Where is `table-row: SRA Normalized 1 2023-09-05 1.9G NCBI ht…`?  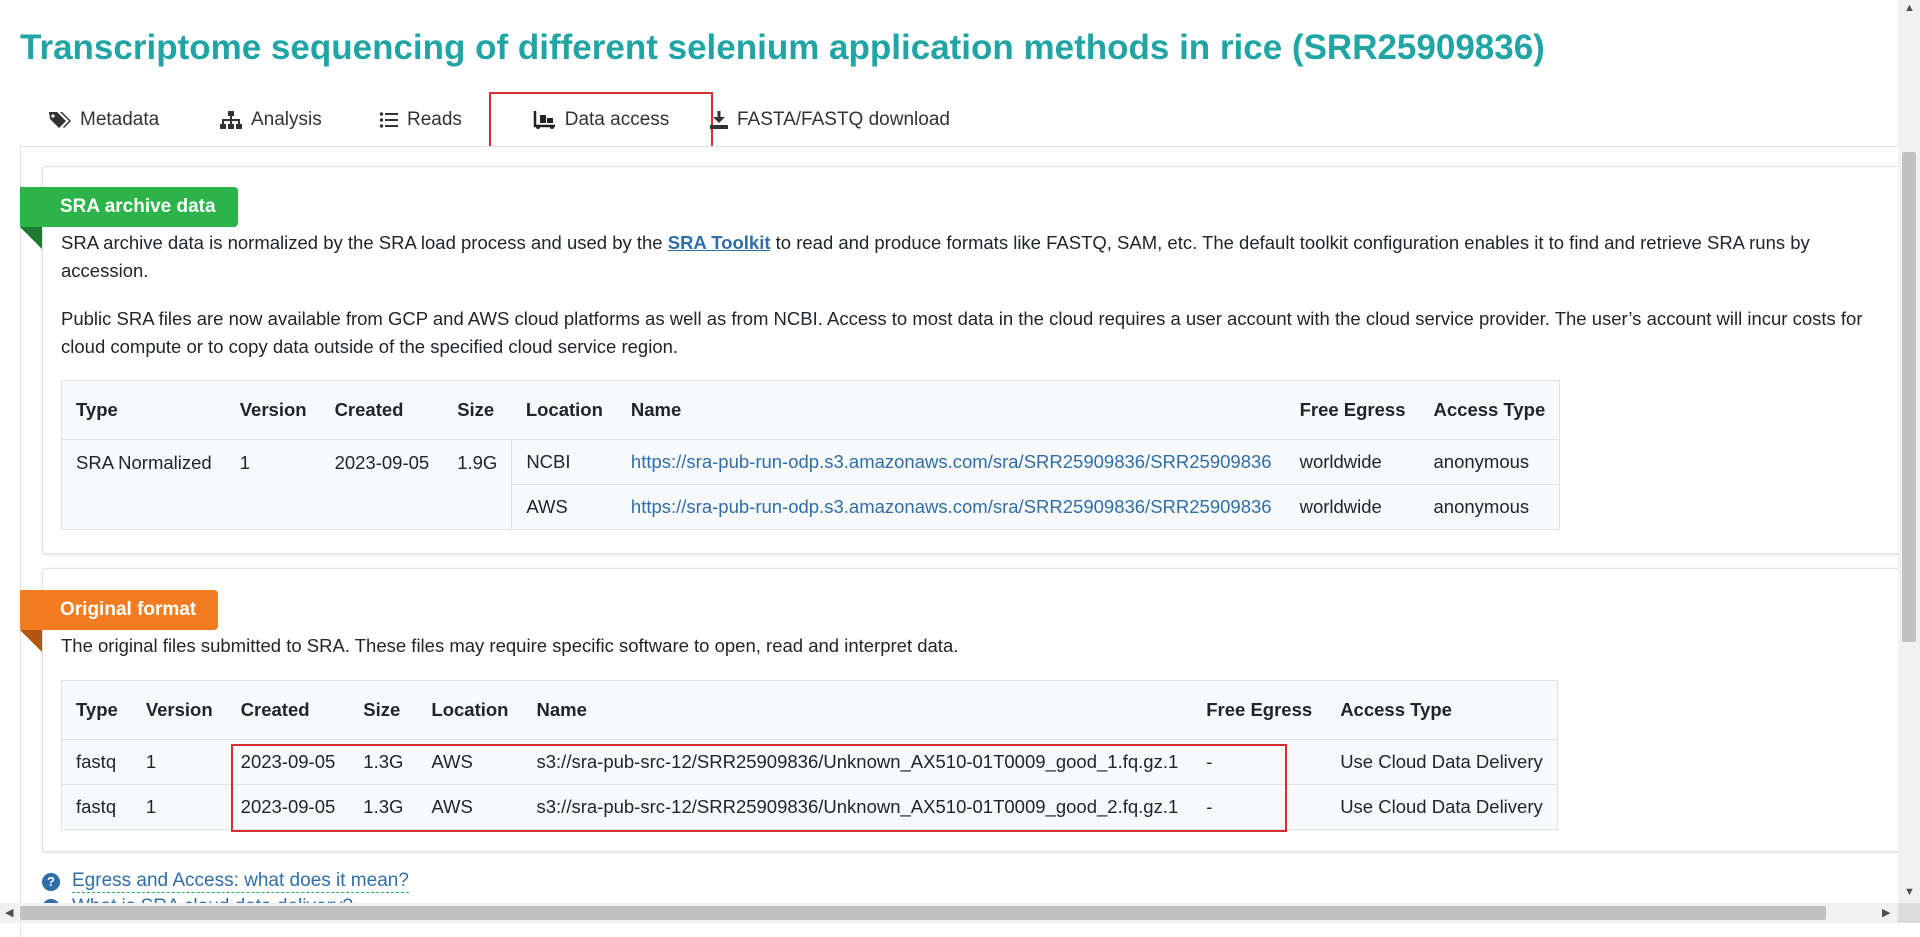
table-row: SRA Normalized 1 2023-09-05 1.9G NCBI ht… is located at coordinates (810, 484).